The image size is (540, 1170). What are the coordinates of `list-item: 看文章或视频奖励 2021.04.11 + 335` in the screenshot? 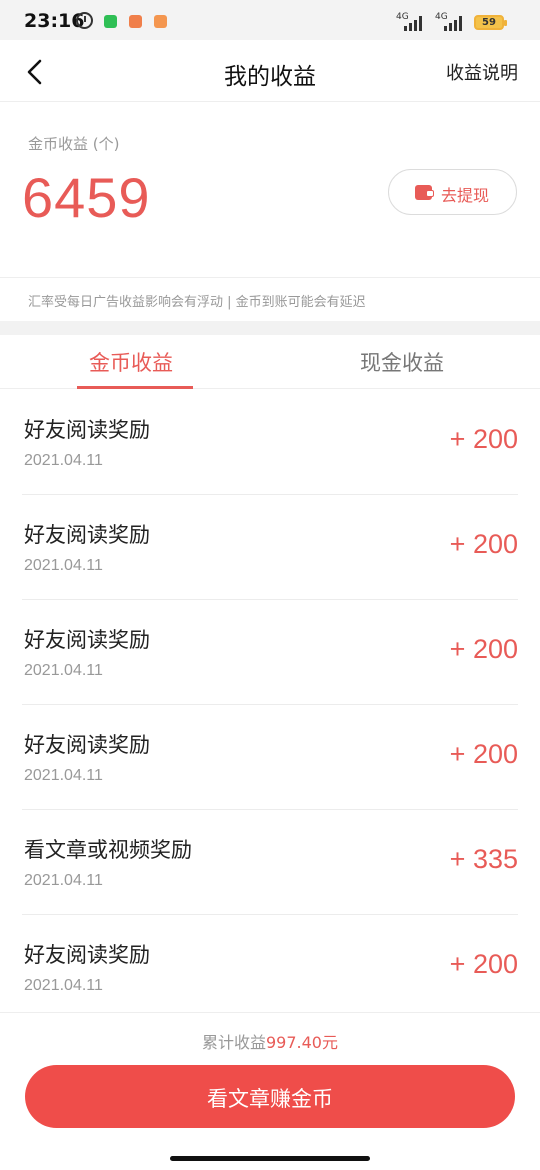 It's located at (270, 862).